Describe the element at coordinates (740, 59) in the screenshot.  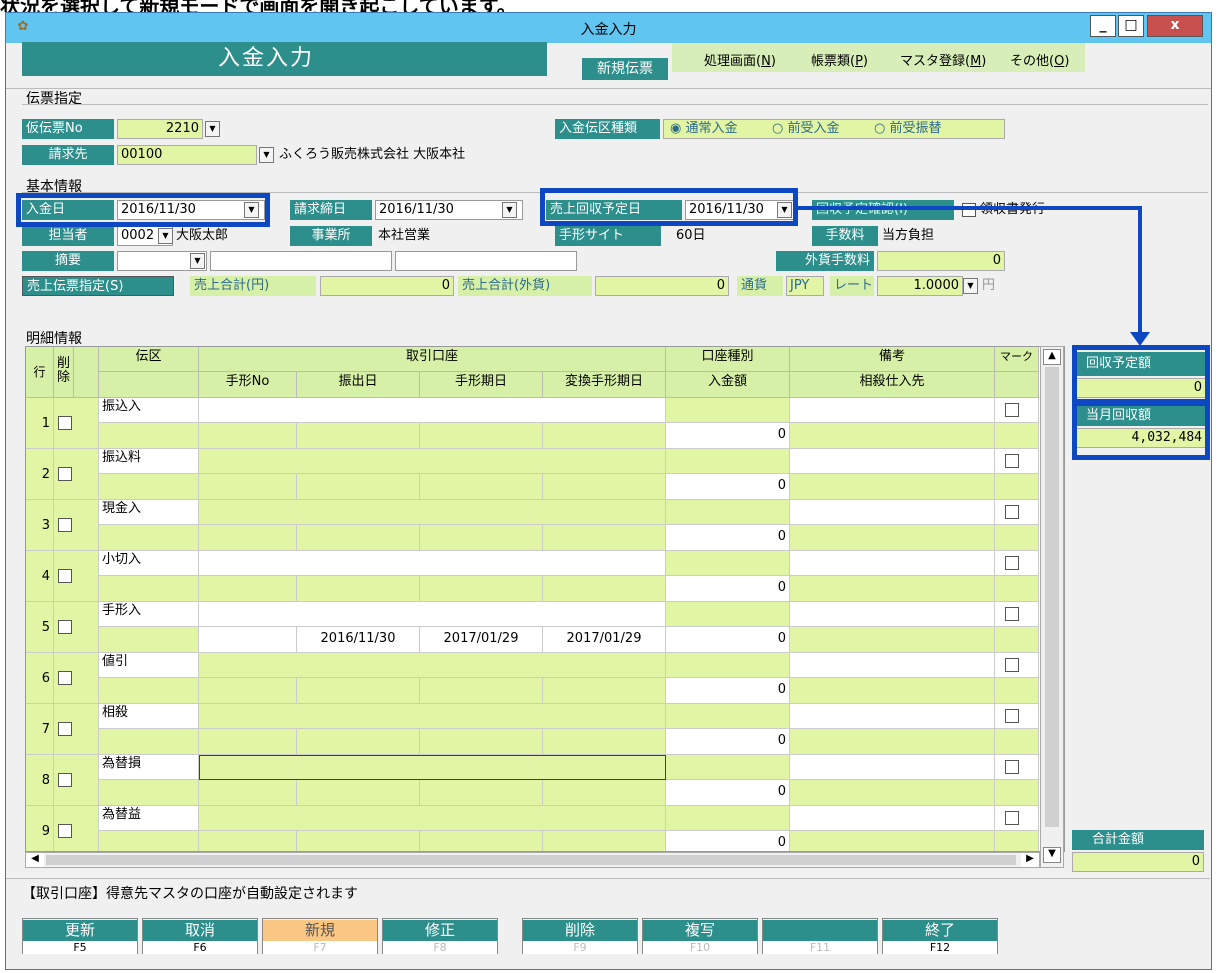
I see `menu-process: 処理画面(N)` at that location.